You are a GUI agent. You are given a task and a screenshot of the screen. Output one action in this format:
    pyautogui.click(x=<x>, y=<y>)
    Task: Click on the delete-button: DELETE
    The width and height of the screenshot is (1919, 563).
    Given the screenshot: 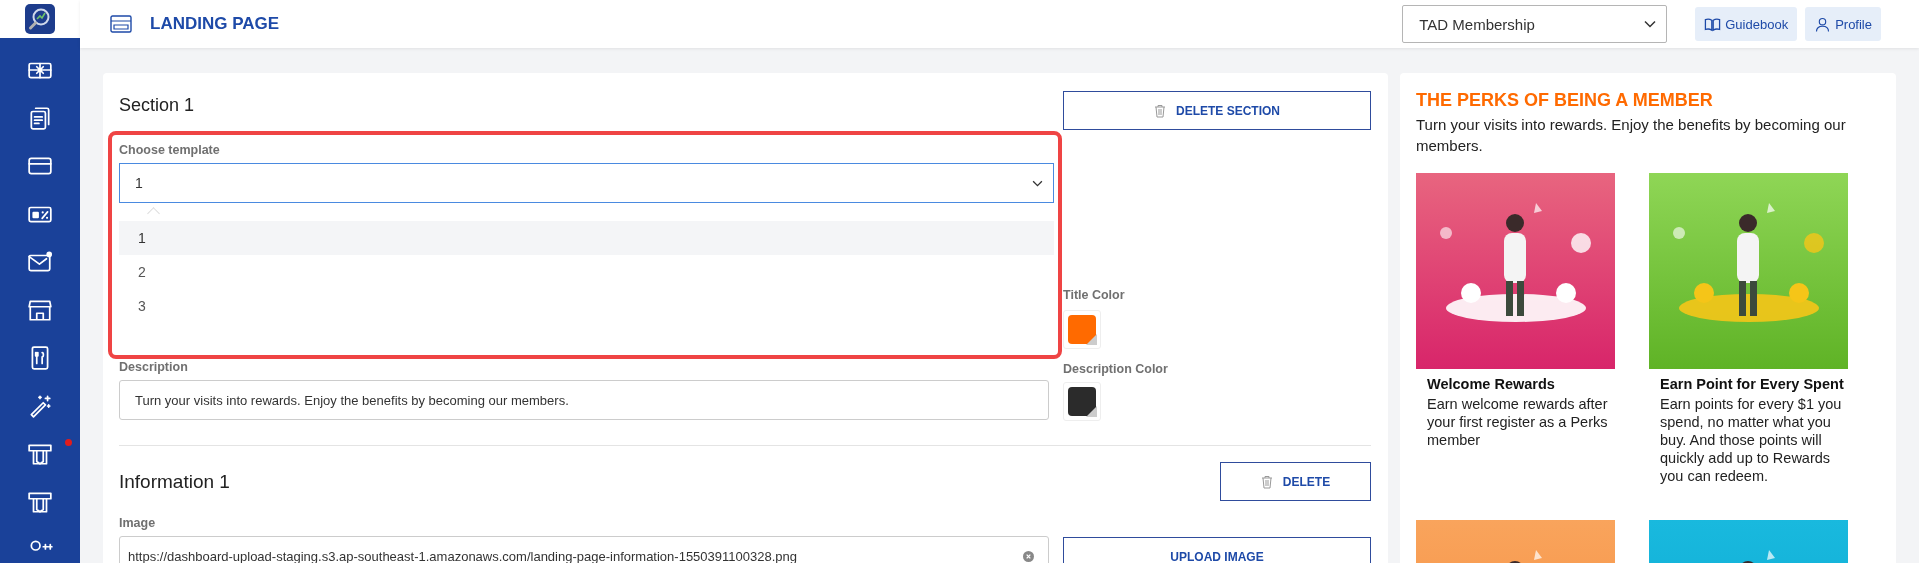 What is the action you would take?
    pyautogui.click(x=1295, y=481)
    